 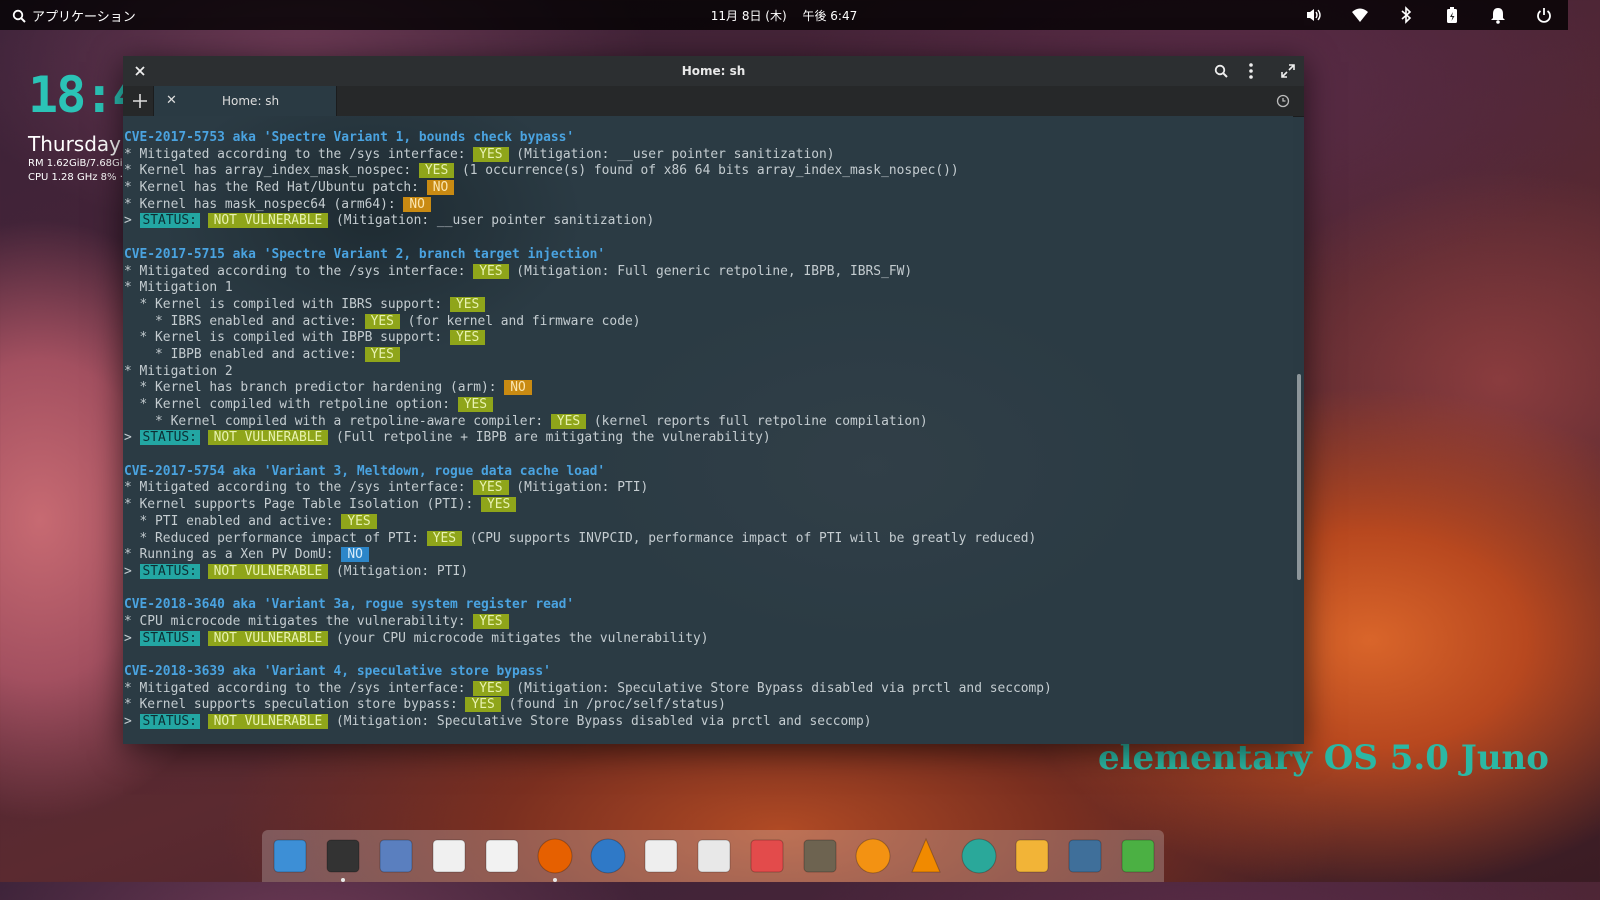 I want to click on photos-icon, so click(x=767, y=856).